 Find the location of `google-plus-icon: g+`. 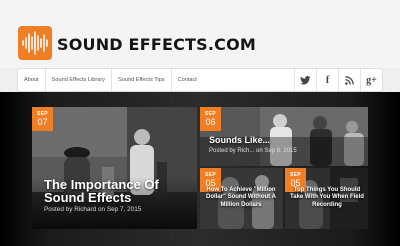

google-plus-icon: g+ is located at coordinates (371, 80).